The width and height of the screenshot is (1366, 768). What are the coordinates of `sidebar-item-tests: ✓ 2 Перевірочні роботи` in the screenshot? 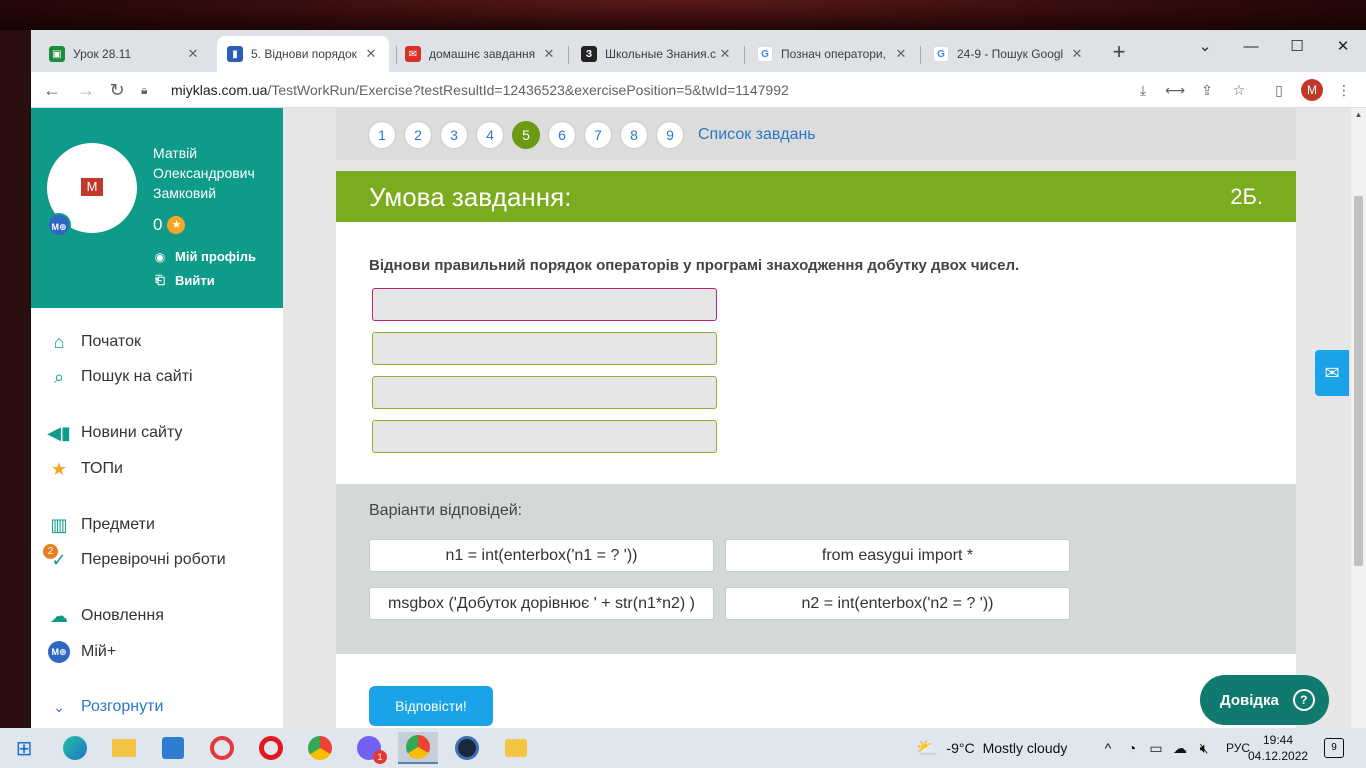 It's located at (134, 558).